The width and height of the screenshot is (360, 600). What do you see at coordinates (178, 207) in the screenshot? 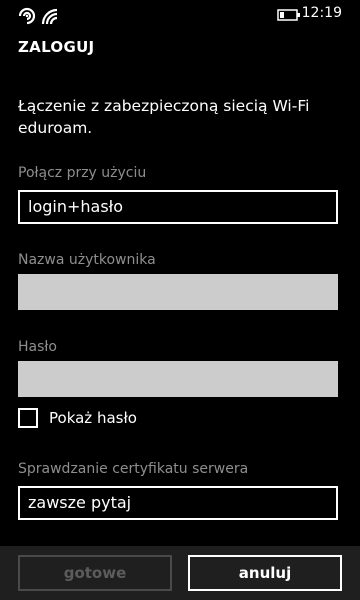
I see `connect-using-select: login+hasło` at bounding box center [178, 207].